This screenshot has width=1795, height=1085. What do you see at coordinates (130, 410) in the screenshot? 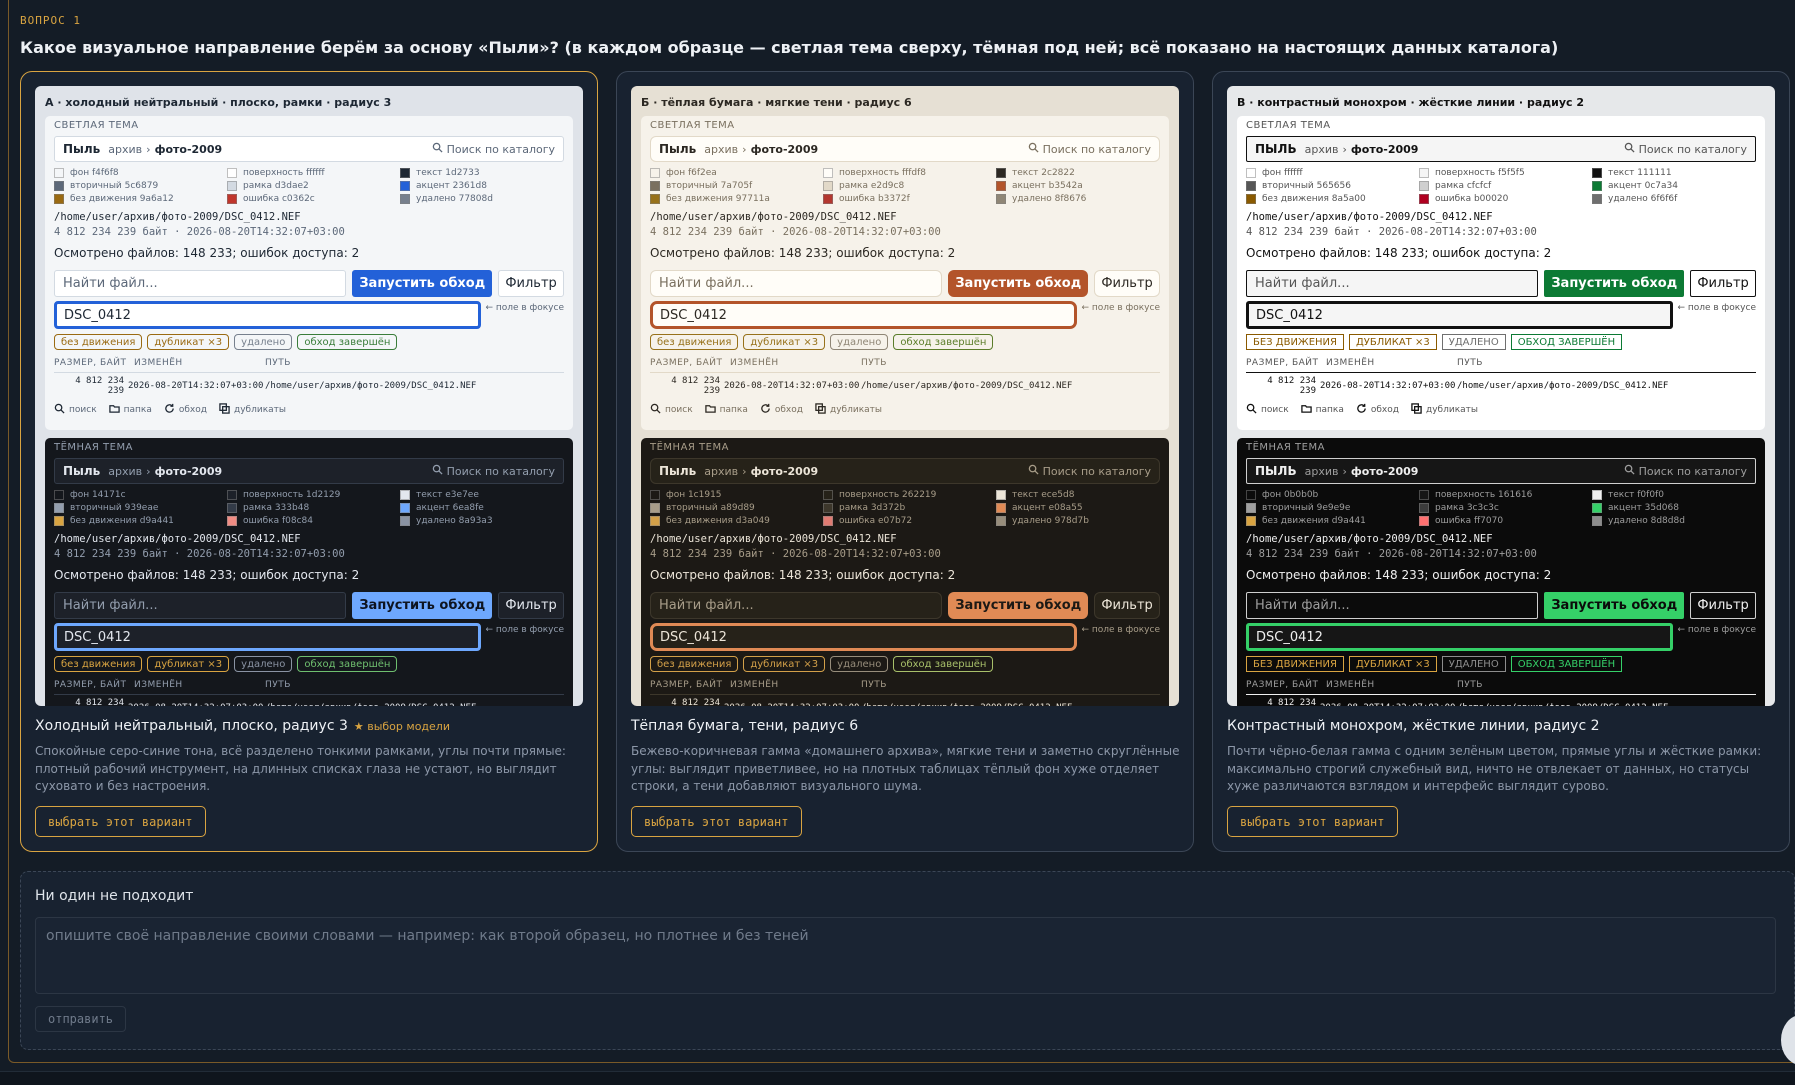
I see `icon-legend-item: папка` at bounding box center [130, 410].